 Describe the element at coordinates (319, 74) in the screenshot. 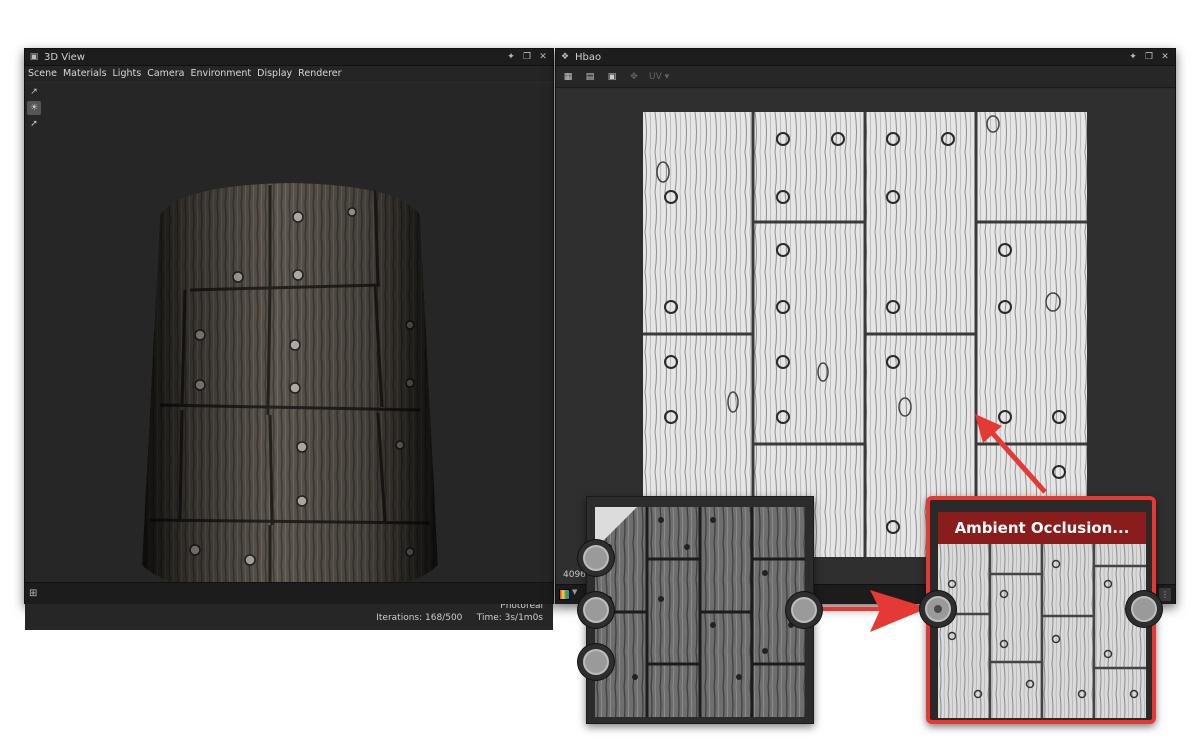

I see `menu-renderer: Renderer` at that location.